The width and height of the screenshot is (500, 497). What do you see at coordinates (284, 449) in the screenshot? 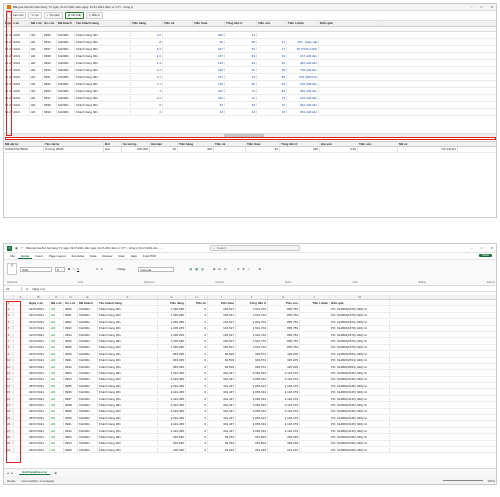
I see `sheet-cell: 213,210` at bounding box center [284, 449].